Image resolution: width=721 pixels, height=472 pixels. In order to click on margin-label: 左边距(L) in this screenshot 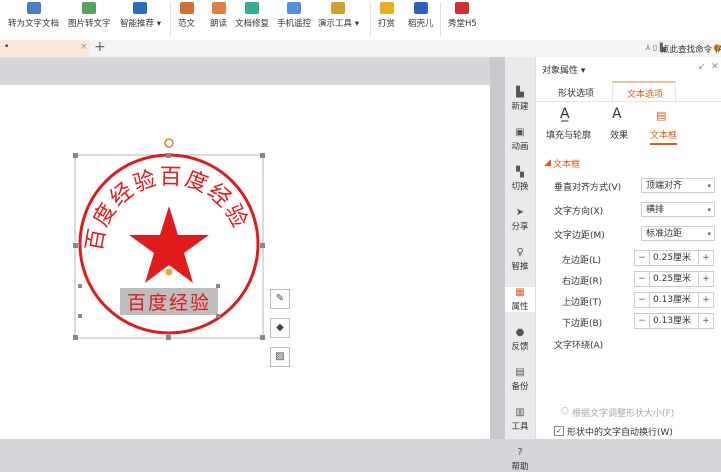, I will do `click(582, 261)`.